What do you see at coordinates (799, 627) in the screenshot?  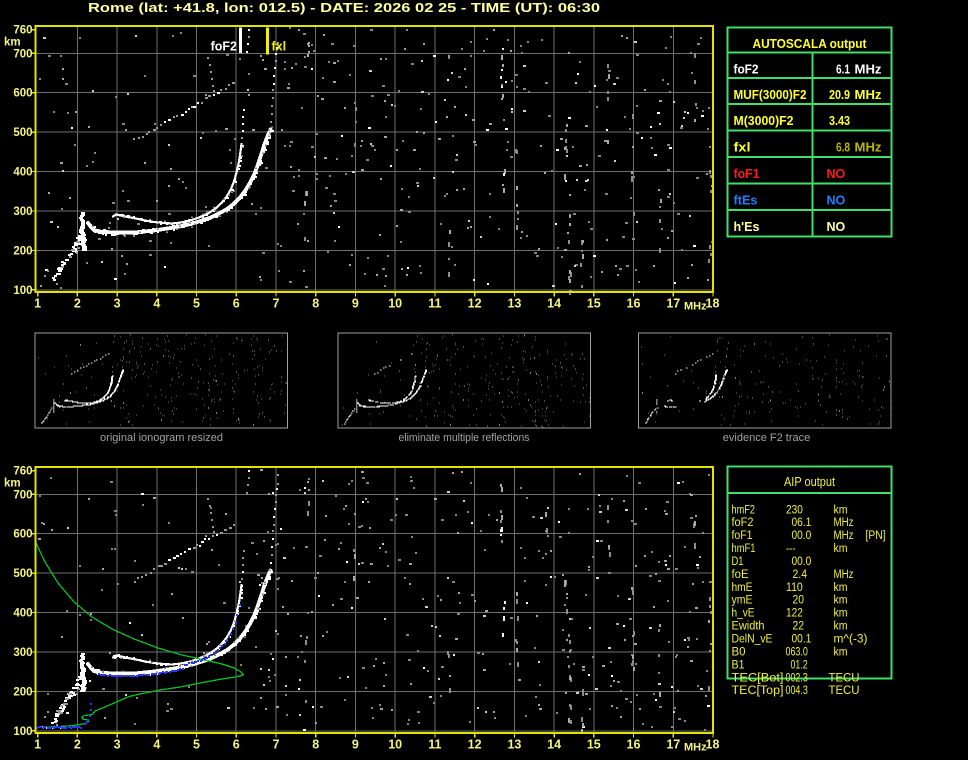 I see `svg-text: 22` at bounding box center [799, 627].